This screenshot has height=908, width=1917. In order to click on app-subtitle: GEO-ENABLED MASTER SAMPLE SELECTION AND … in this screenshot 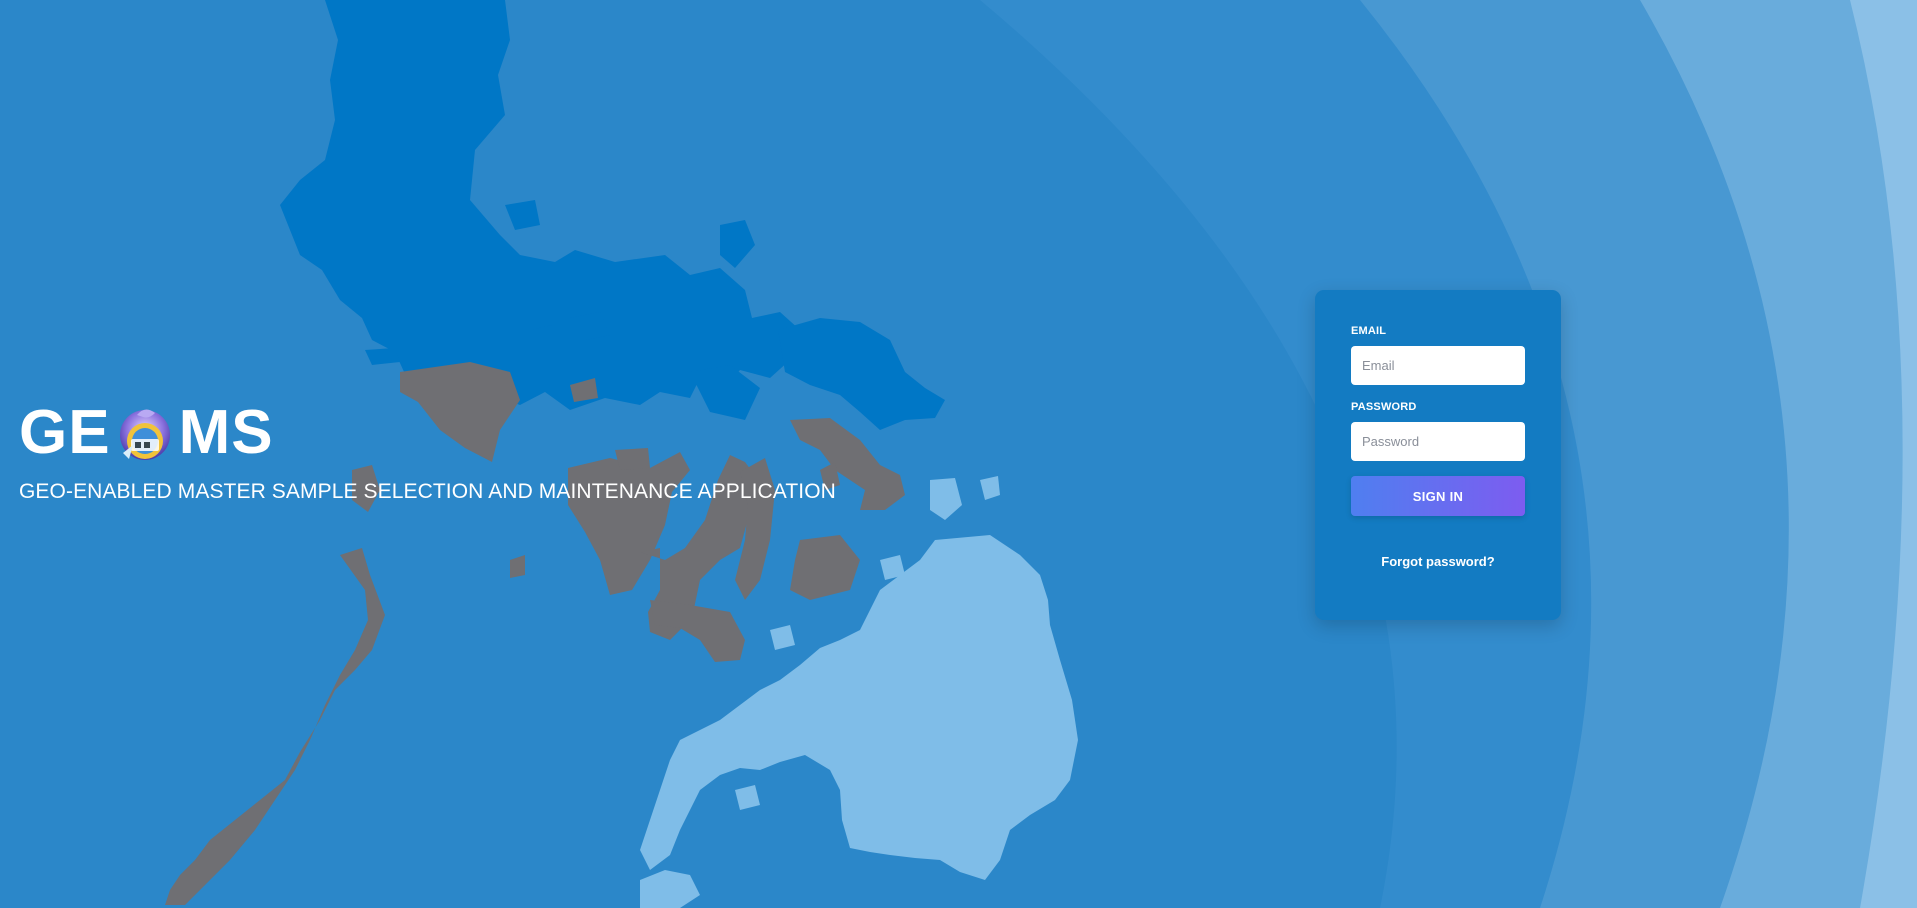, I will do `click(427, 491)`.